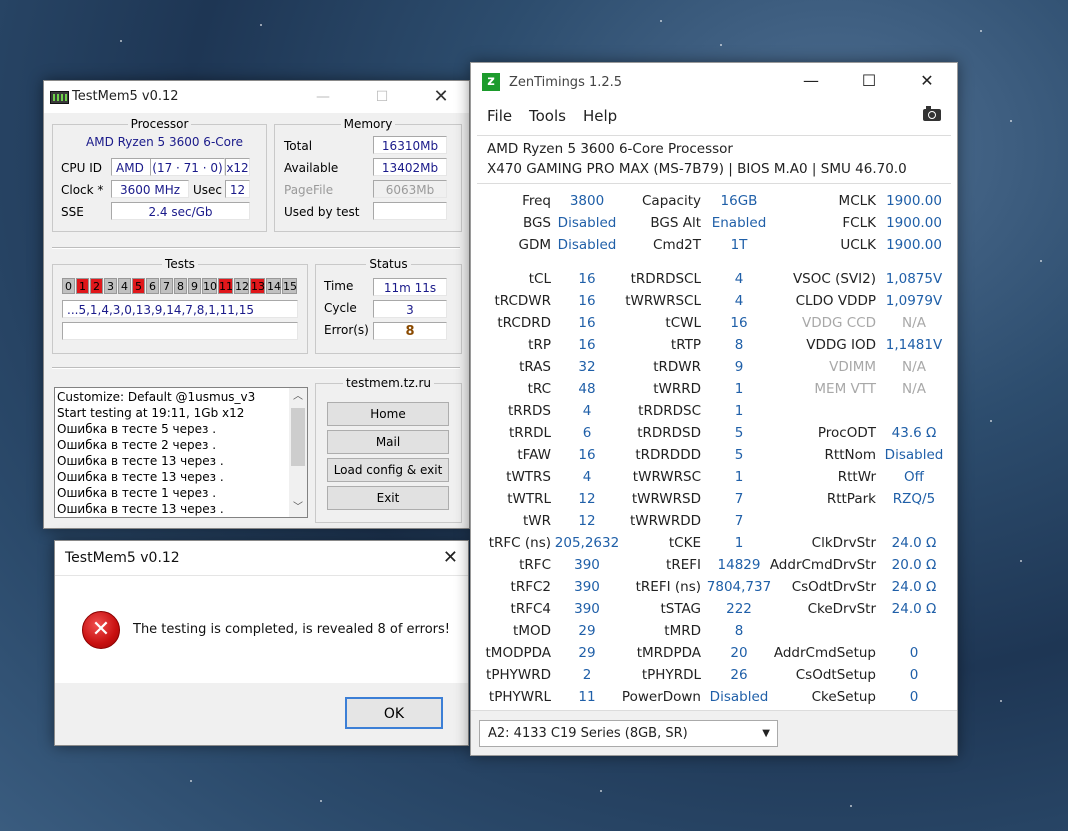 The image size is (1068, 831). Describe the element at coordinates (138, 286) in the screenshot. I see `test-cell: 5` at that location.